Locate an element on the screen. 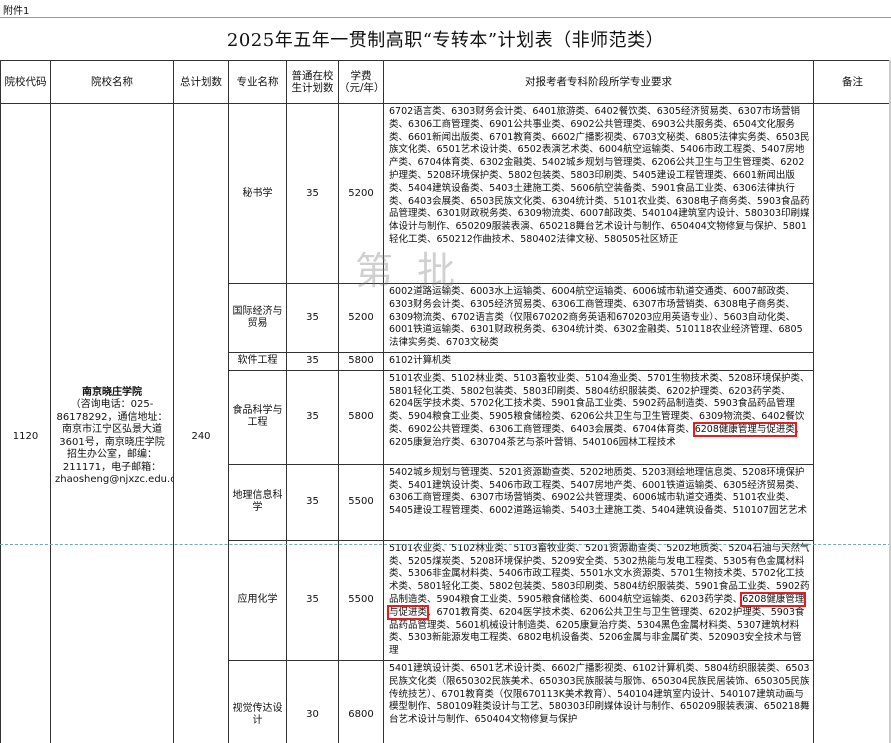  major-name: 应用化学 is located at coordinates (257, 600).